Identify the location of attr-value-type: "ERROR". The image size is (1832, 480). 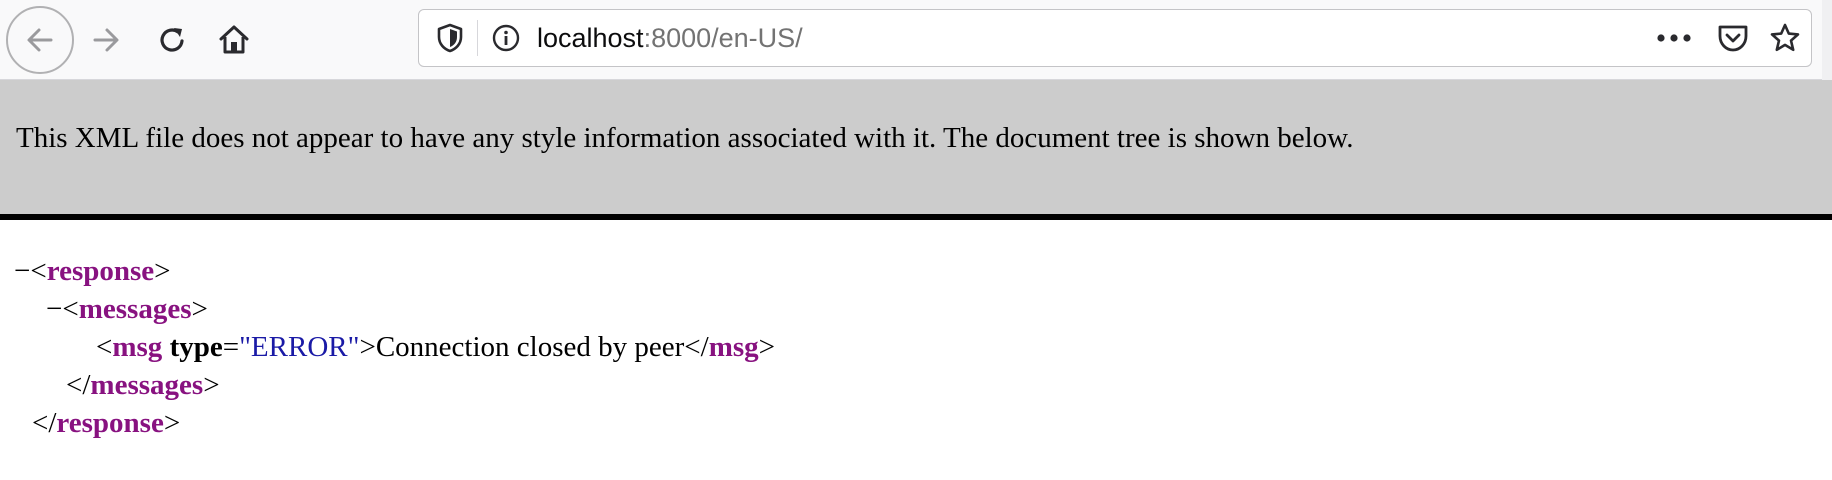
(299, 347).